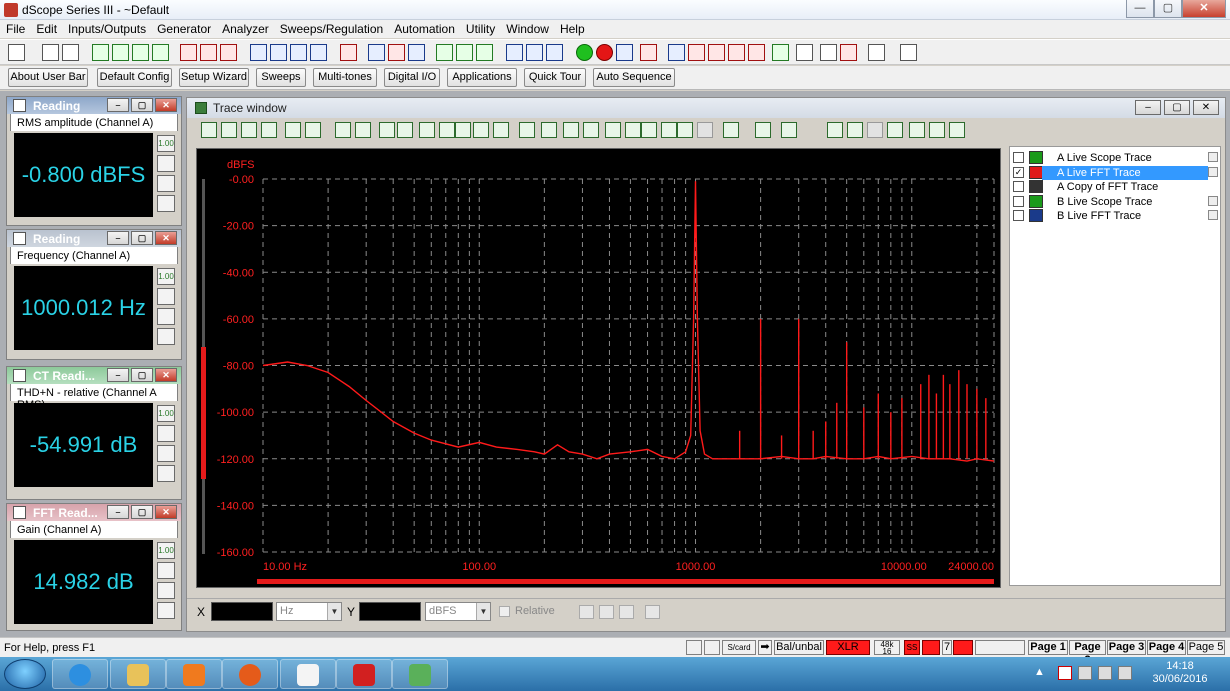 The height and width of the screenshot is (691, 1230). What do you see at coordinates (424, 29) in the screenshot?
I see `menu-item-automation: Automation` at bounding box center [424, 29].